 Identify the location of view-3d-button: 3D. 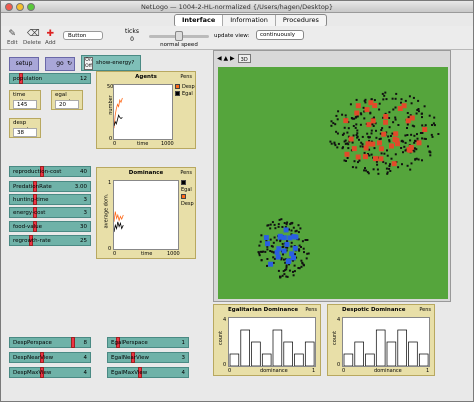
(244, 58).